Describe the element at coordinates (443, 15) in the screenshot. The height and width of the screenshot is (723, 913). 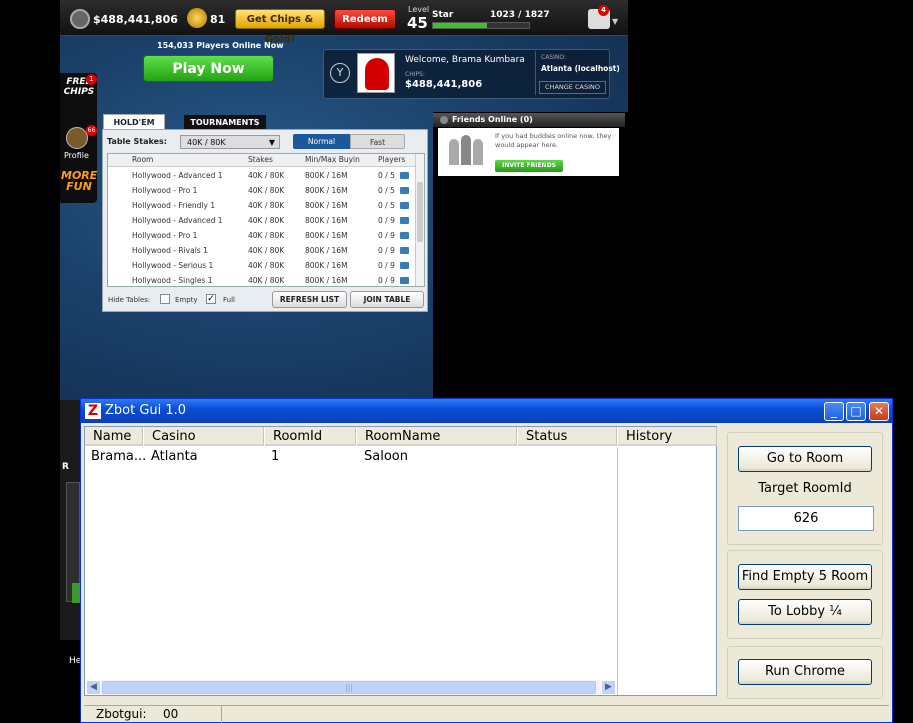
I see `star-label: Star` at that location.